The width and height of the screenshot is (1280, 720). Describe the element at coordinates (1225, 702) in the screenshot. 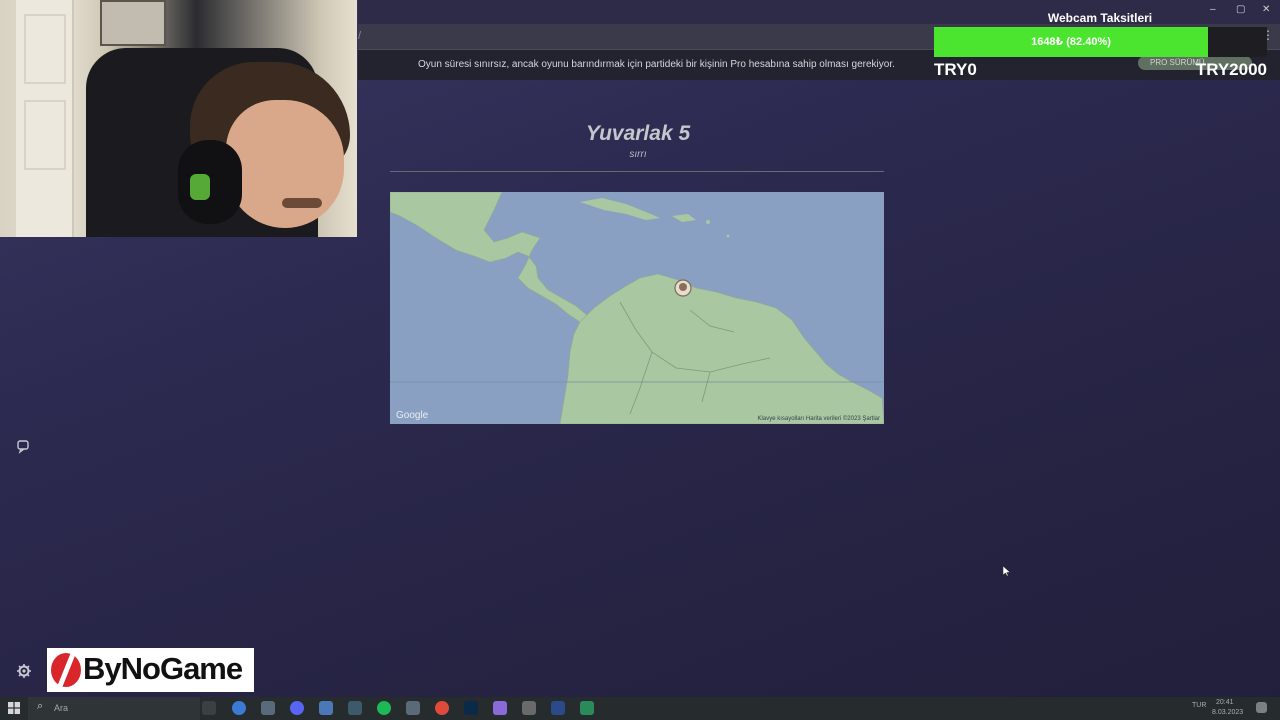

I see `tray-clock-time: 20:41` at that location.